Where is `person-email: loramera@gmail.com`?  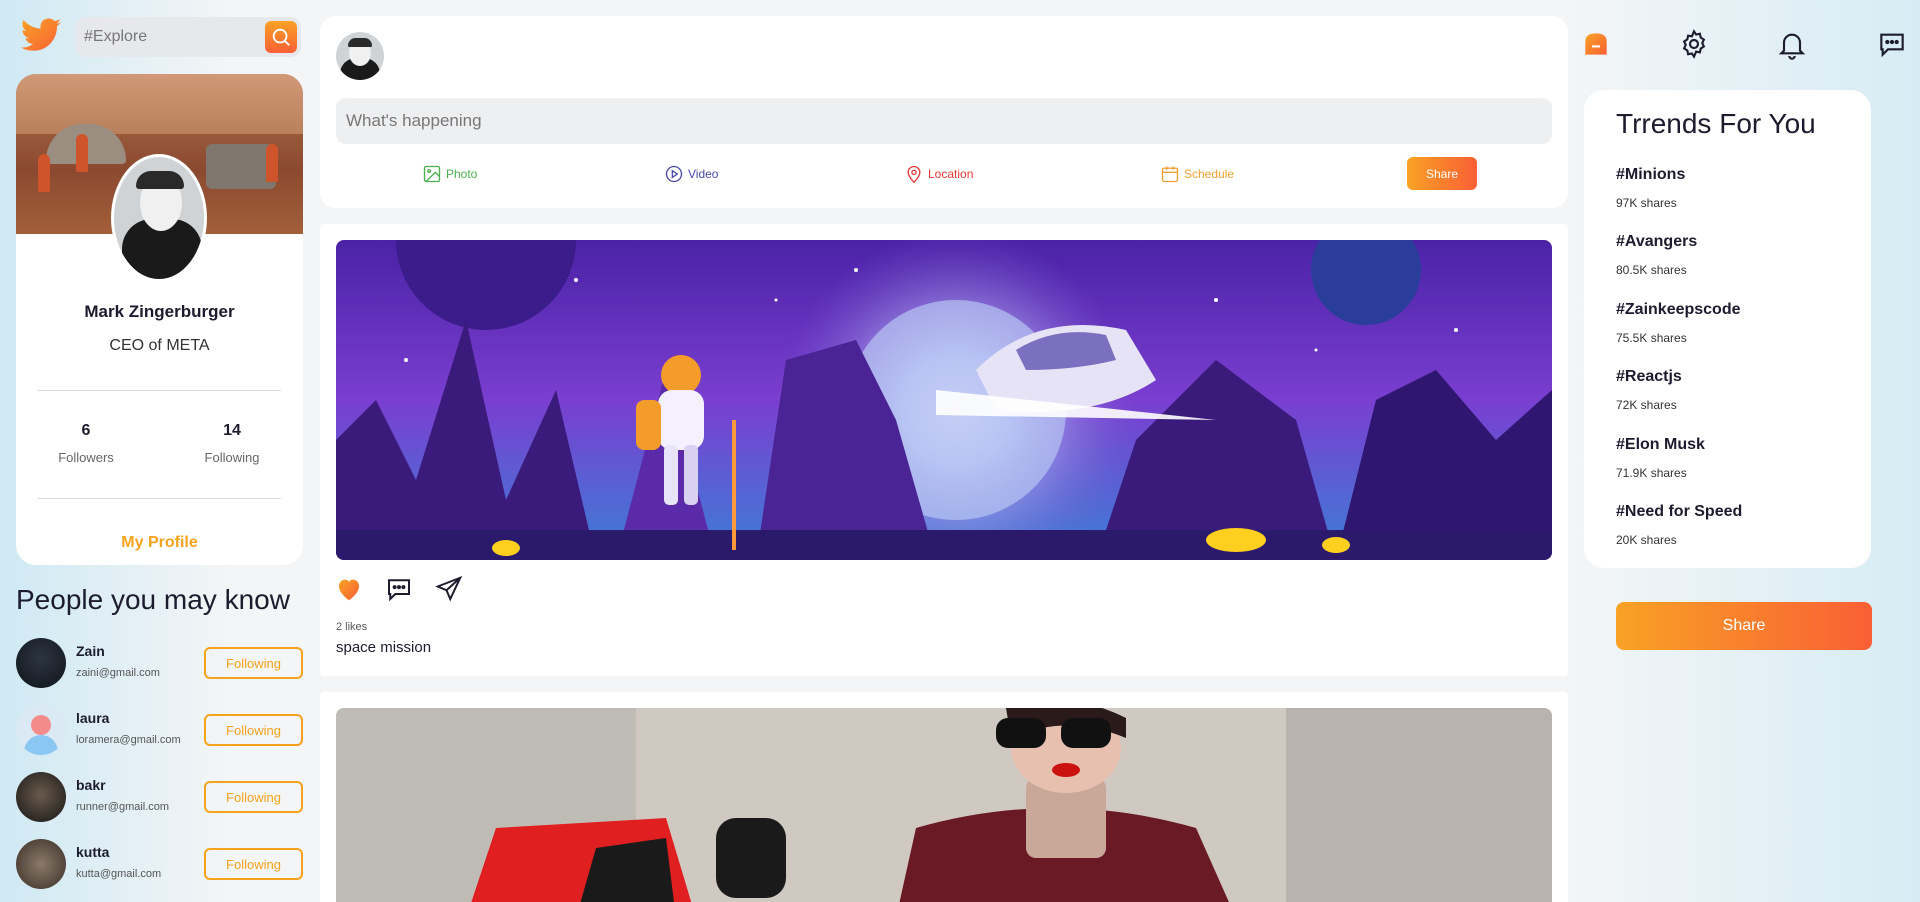
person-email: loramera@gmail.com is located at coordinates (128, 740).